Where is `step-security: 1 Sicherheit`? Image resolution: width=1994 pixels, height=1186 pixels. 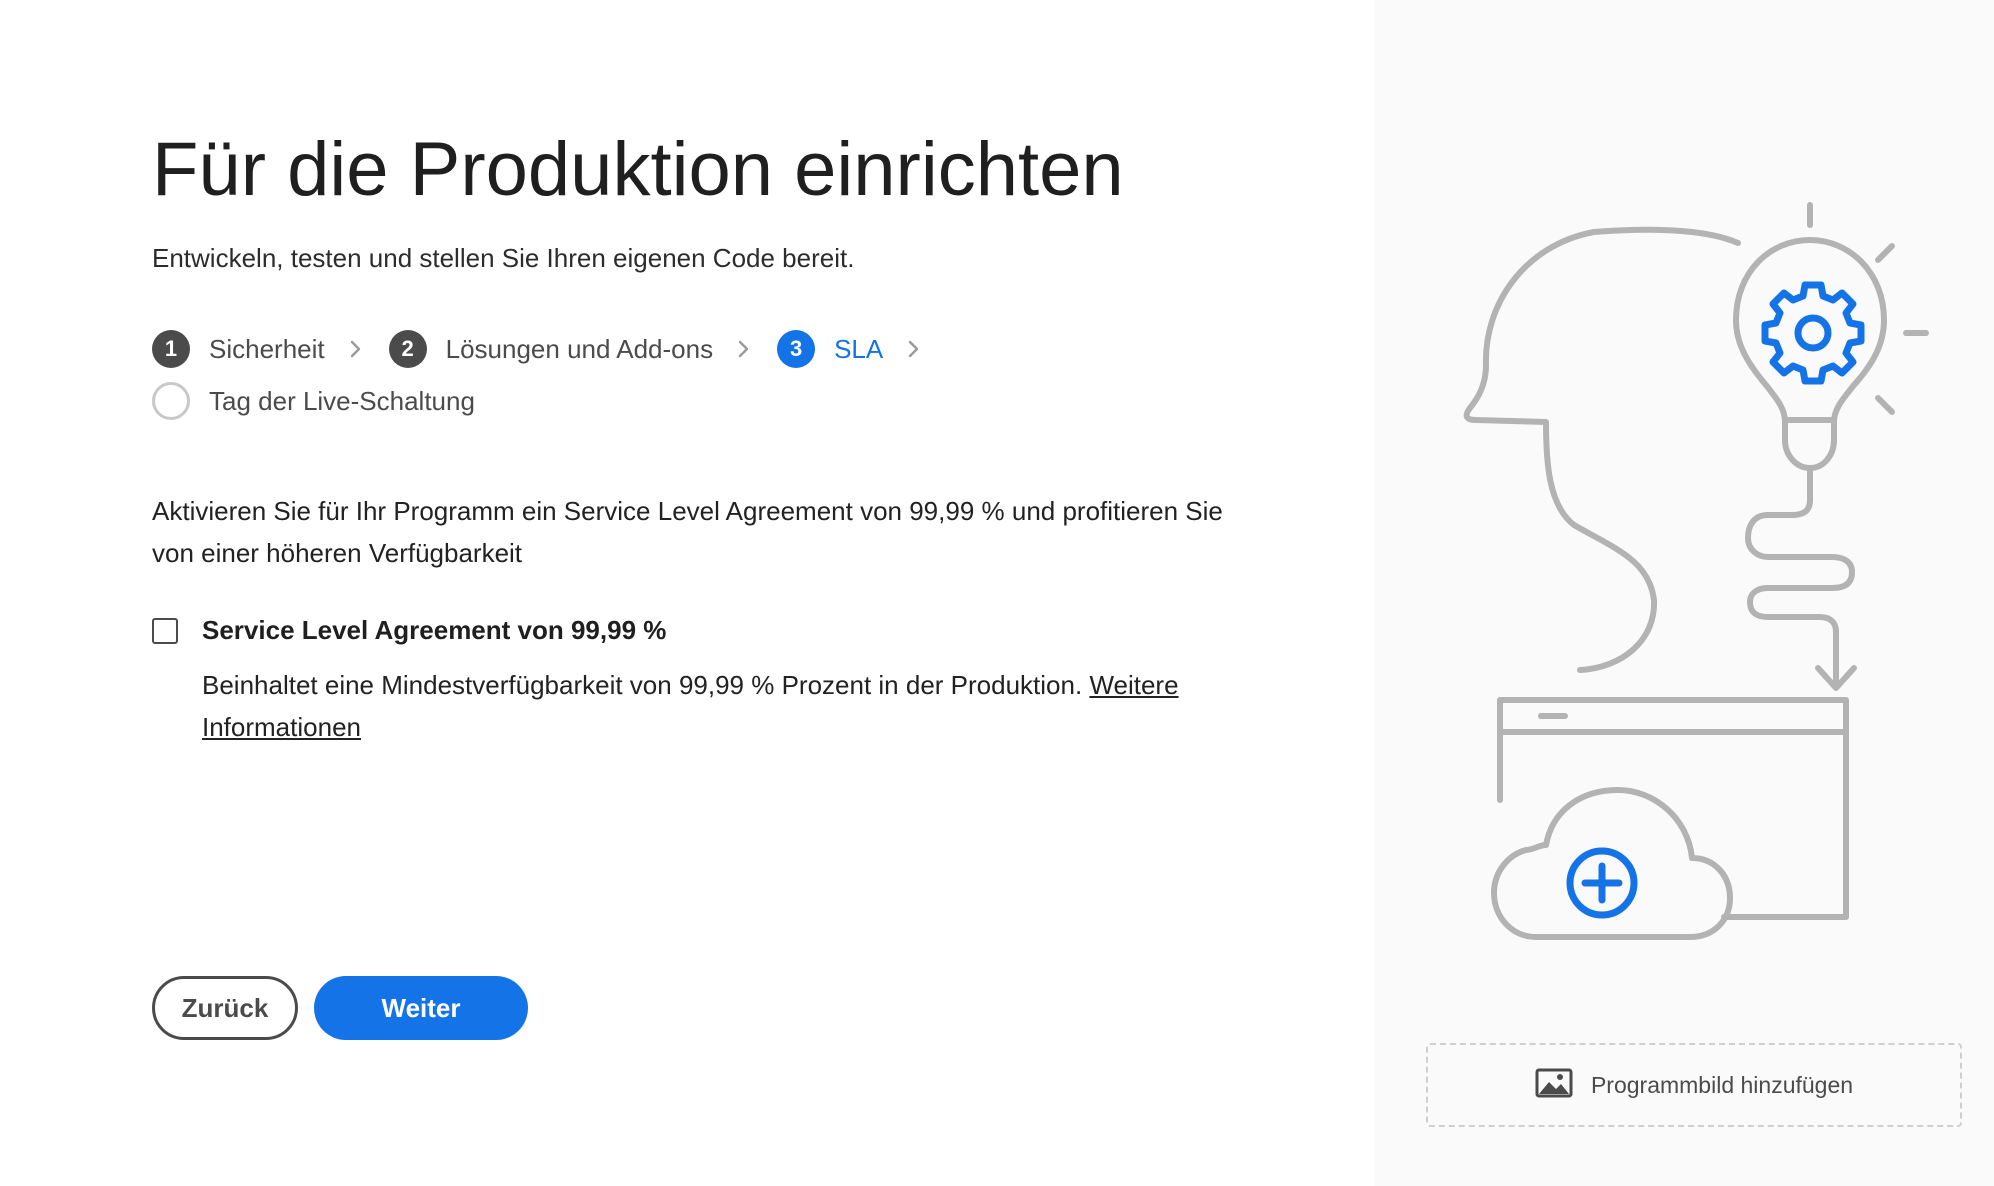 step-security: 1 Sicherheit is located at coordinates (238, 349).